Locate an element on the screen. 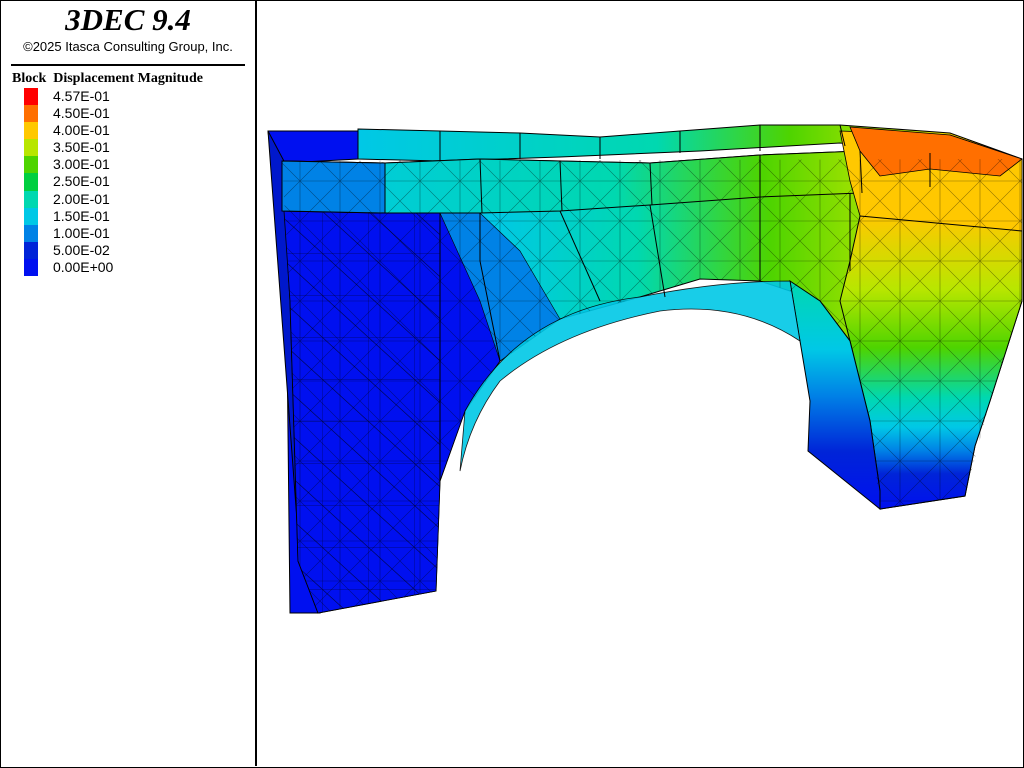  legend-item-label: 5.00E-02 is located at coordinates (81, 249).